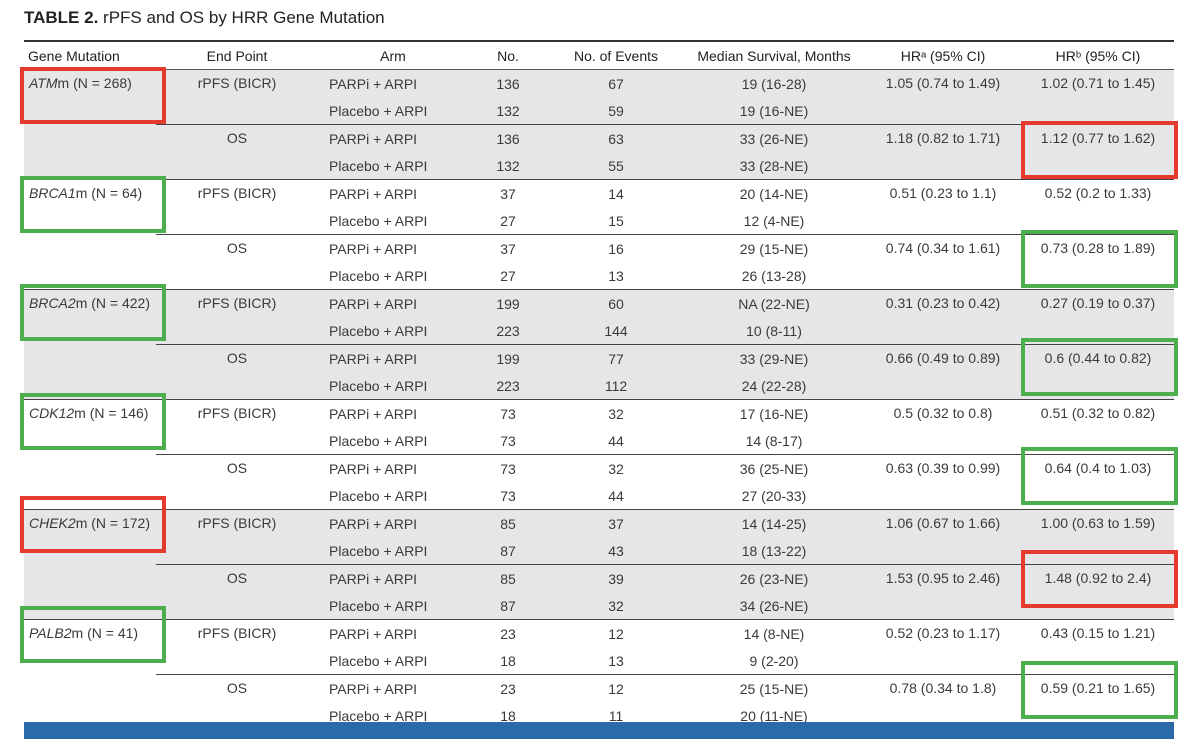  Describe the element at coordinates (112, 523) in the screenshot. I see `gene-count: m (N = 172)` at that location.